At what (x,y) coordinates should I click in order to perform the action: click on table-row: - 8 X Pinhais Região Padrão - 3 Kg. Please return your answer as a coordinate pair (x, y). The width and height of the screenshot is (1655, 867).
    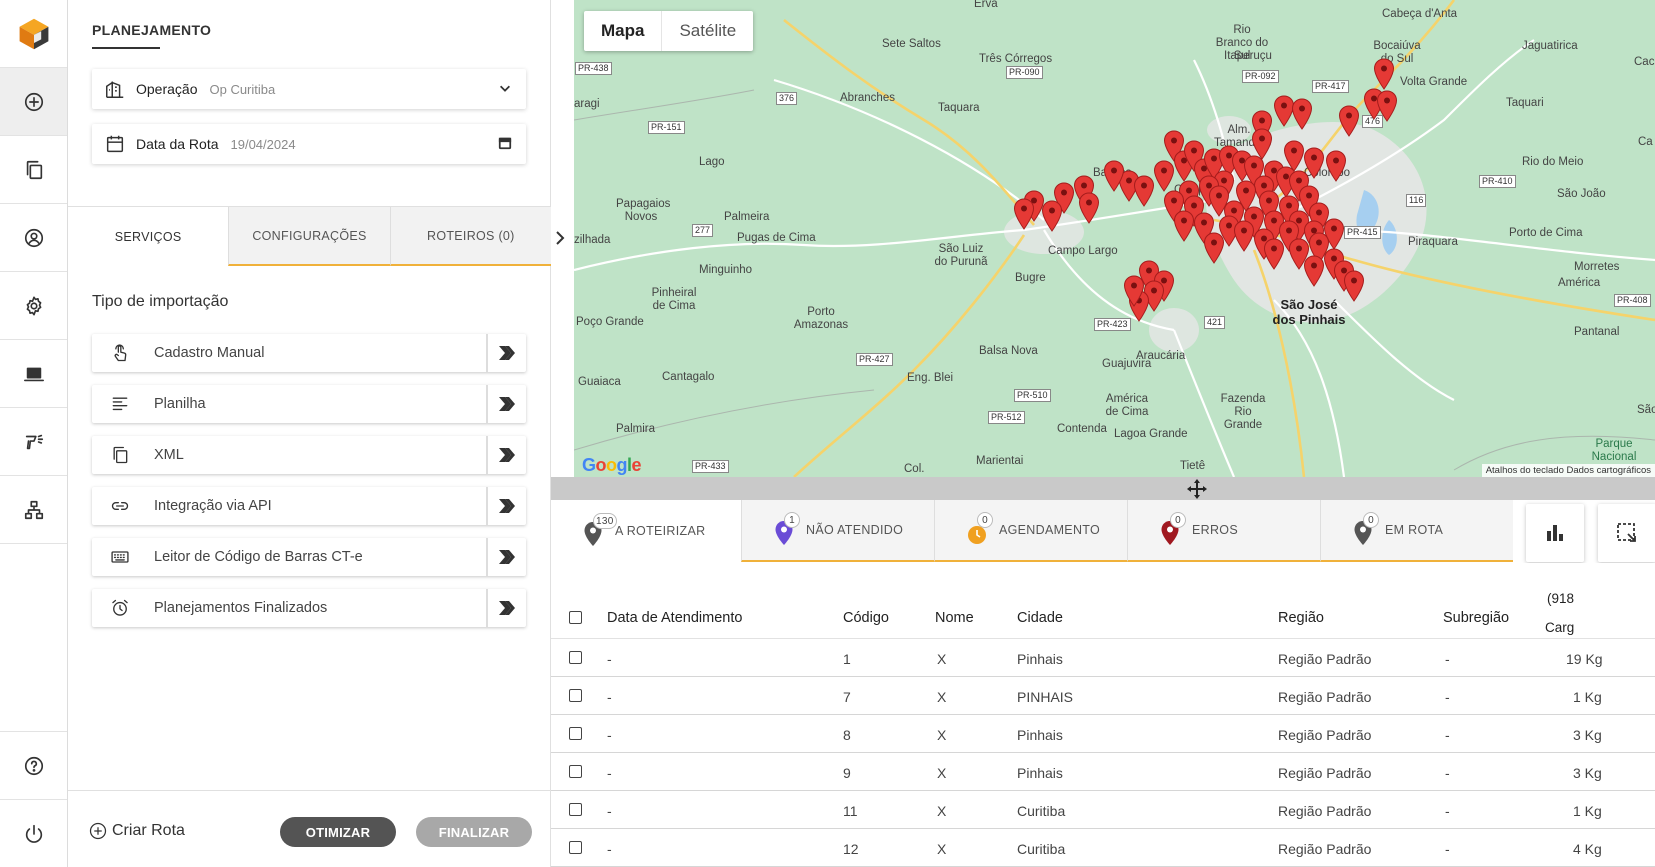
    Looking at the image, I should click on (1103, 734).